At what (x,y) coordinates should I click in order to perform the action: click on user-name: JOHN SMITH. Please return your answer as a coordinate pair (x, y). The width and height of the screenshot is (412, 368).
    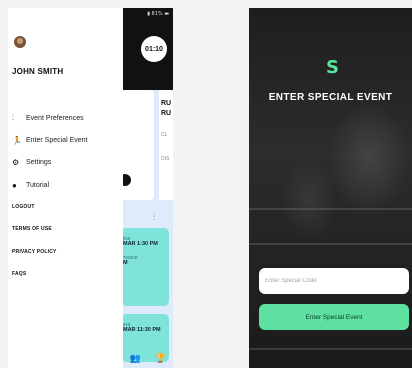
    Looking at the image, I should click on (38, 71).